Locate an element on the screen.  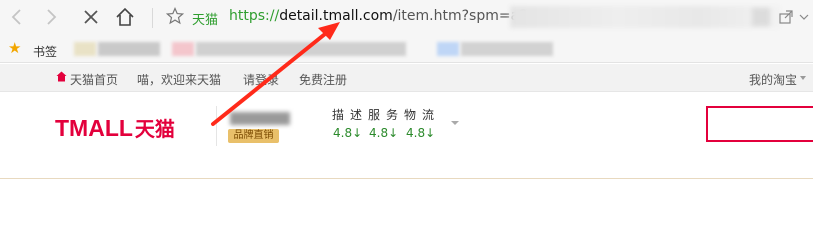
home-icon is located at coordinates (125, 17).